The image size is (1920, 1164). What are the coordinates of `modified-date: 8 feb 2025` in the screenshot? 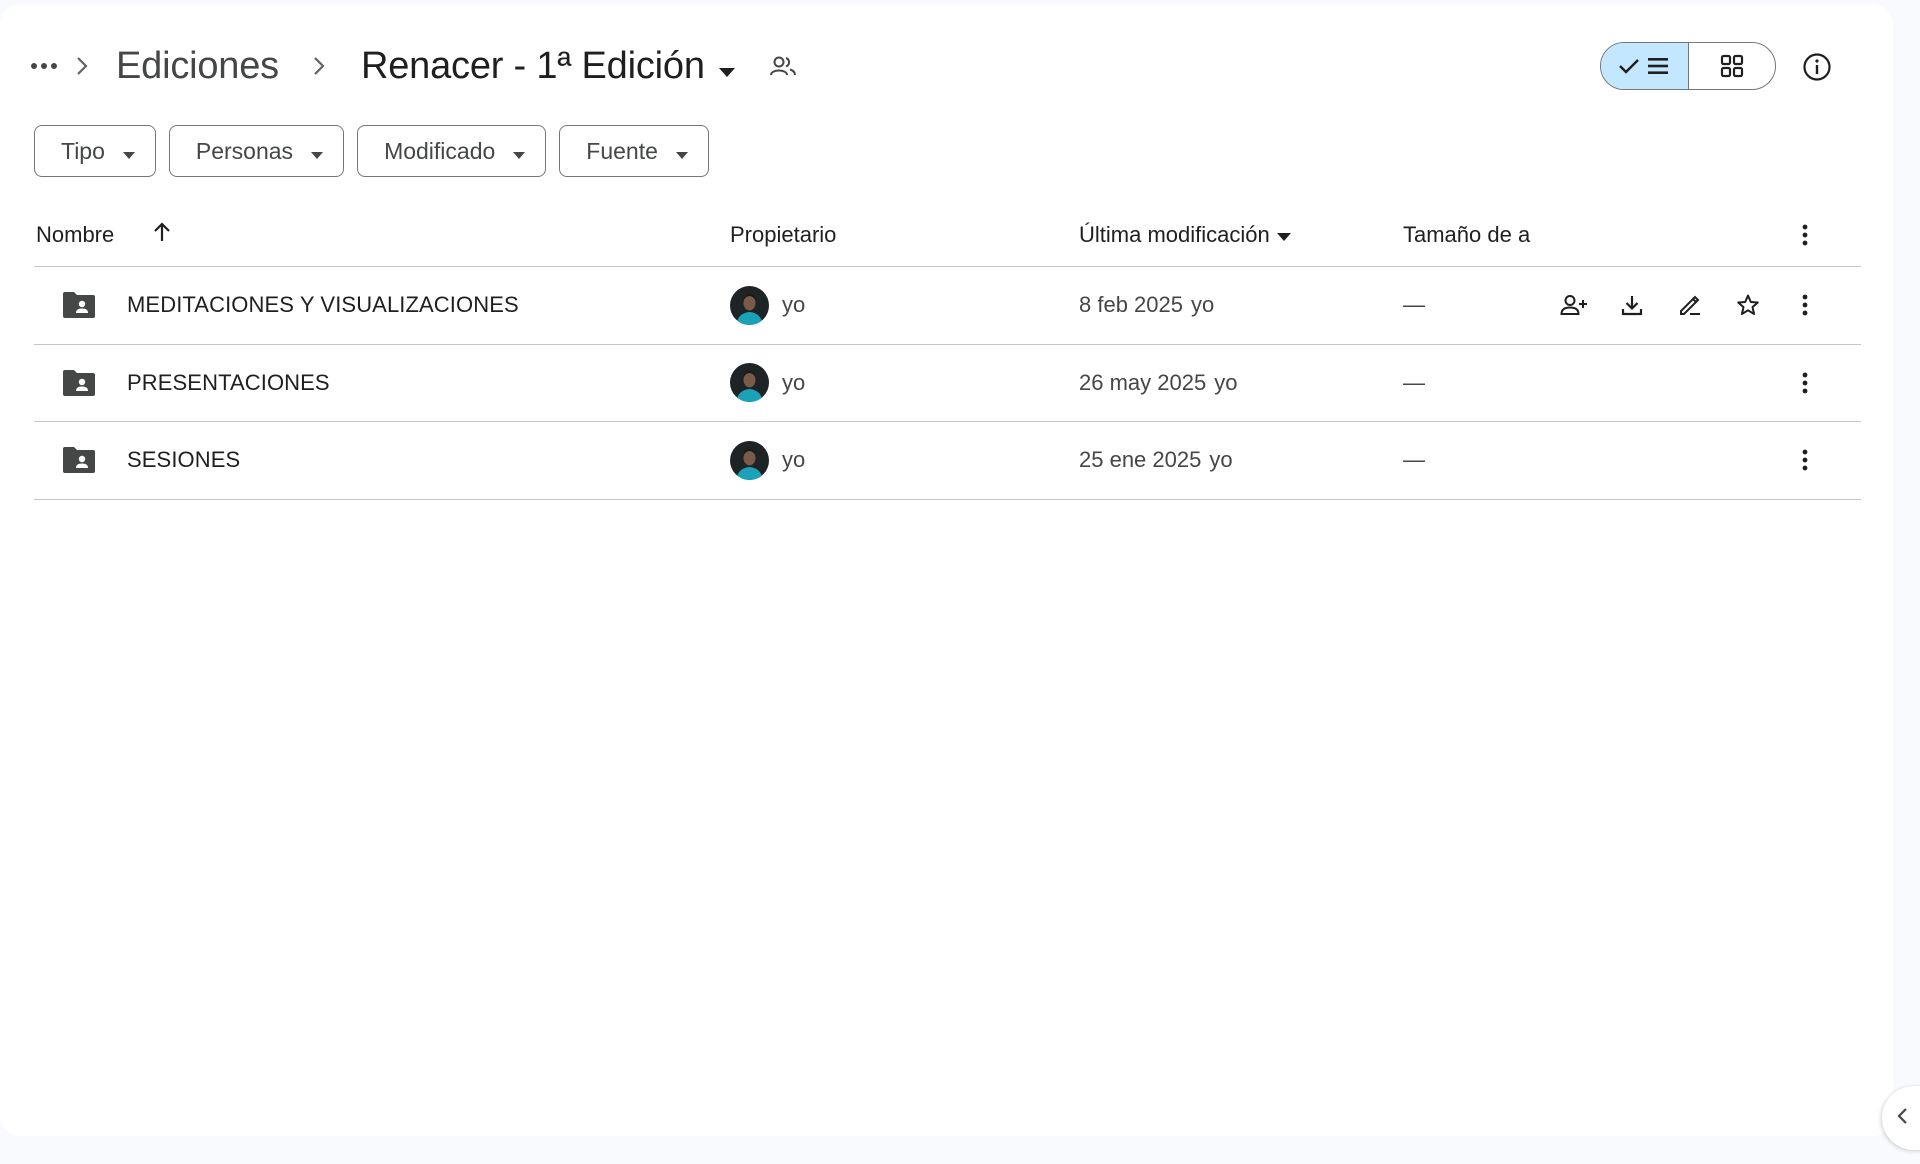 It's located at (1131, 305).